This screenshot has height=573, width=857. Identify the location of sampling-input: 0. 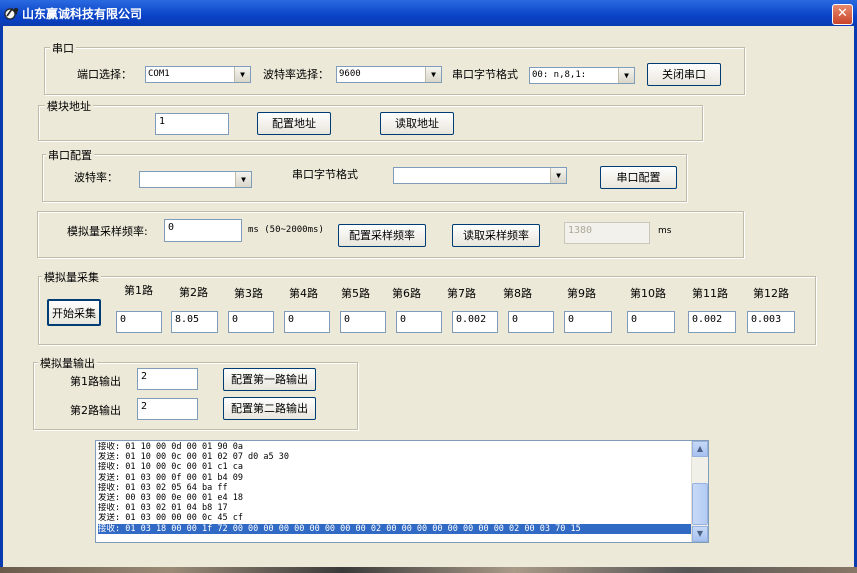
(203, 230).